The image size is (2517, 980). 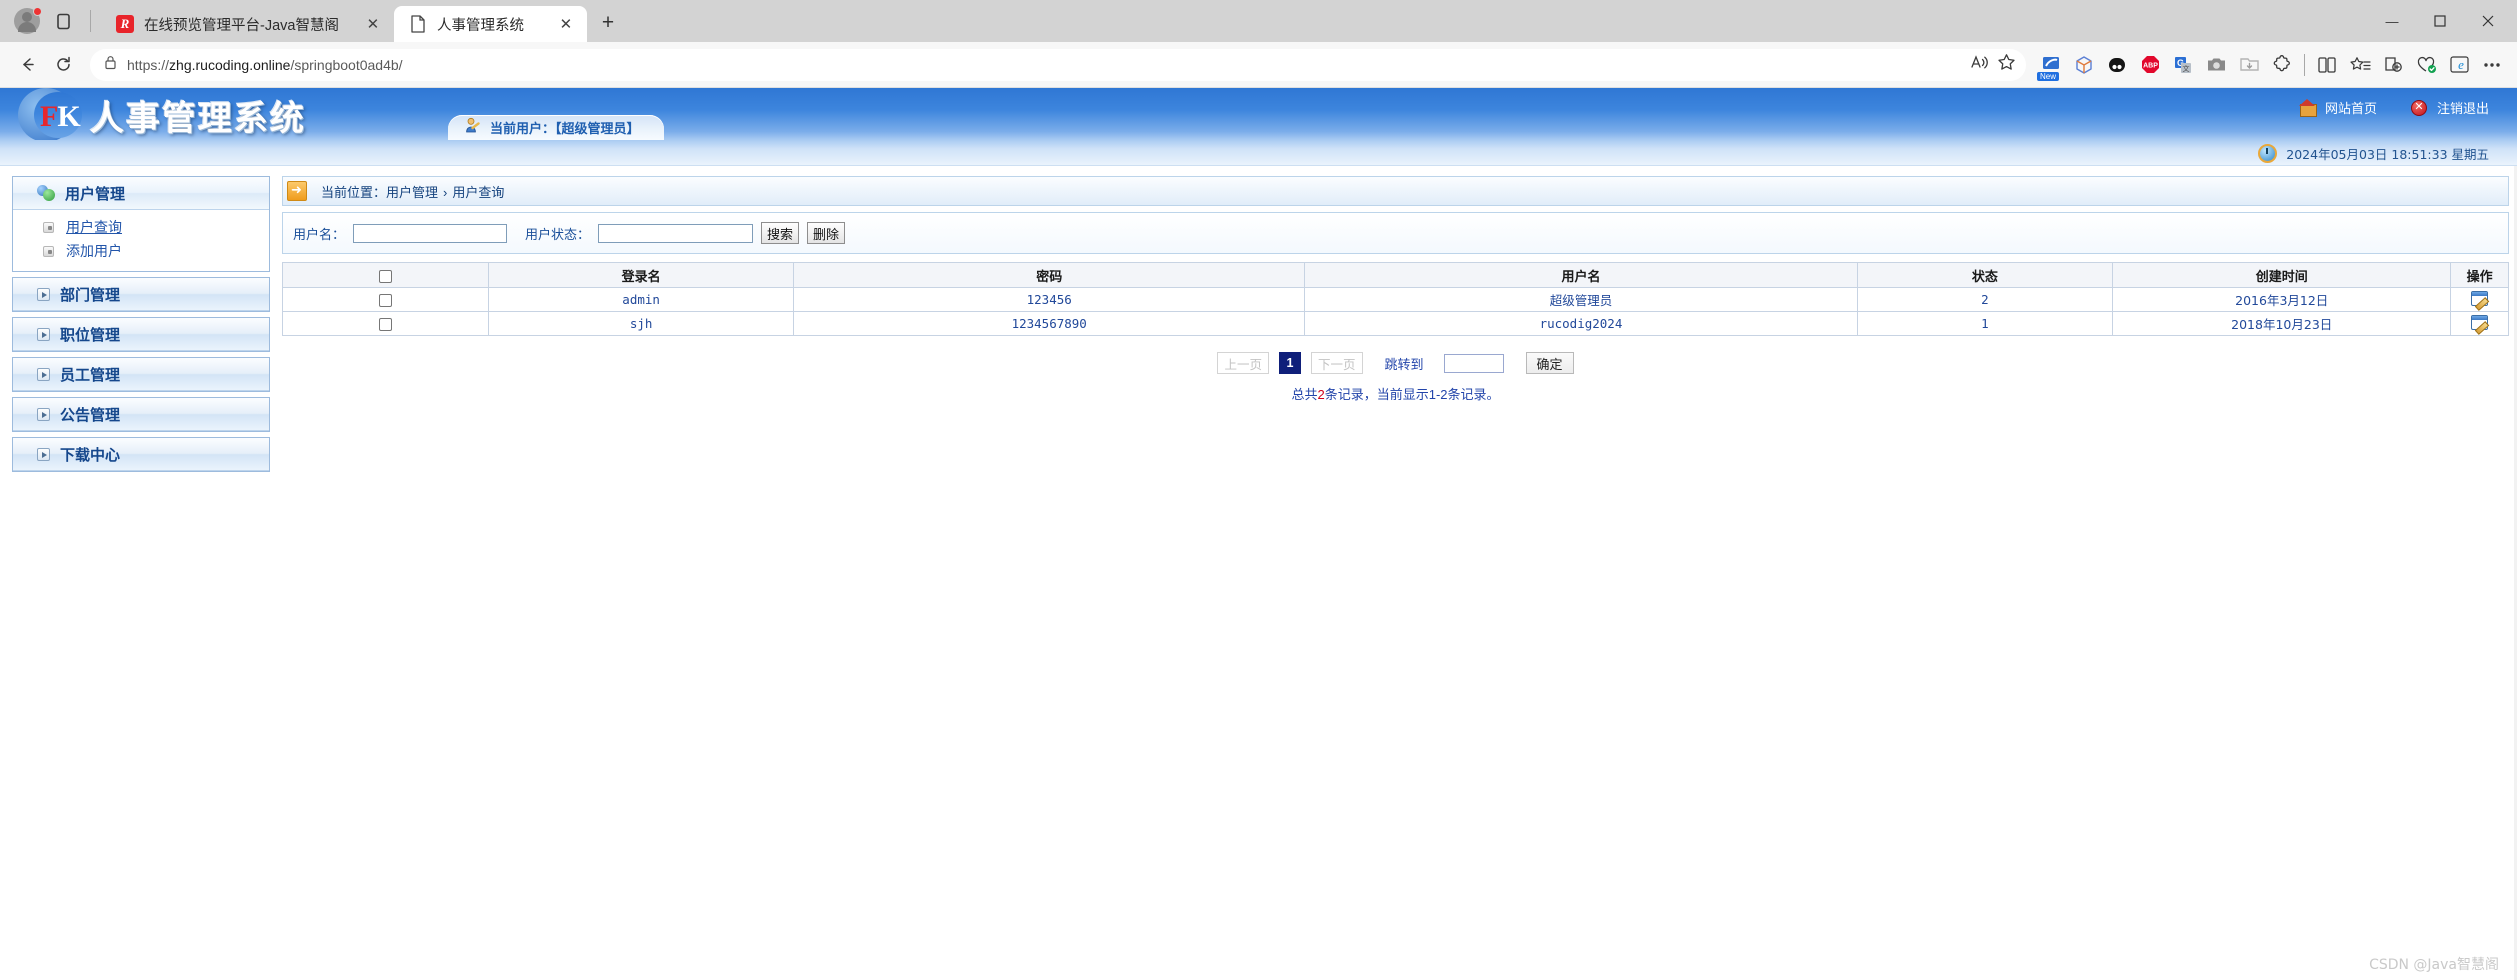 What do you see at coordinates (48, 251) in the screenshot?
I see `bullet-icon` at bounding box center [48, 251].